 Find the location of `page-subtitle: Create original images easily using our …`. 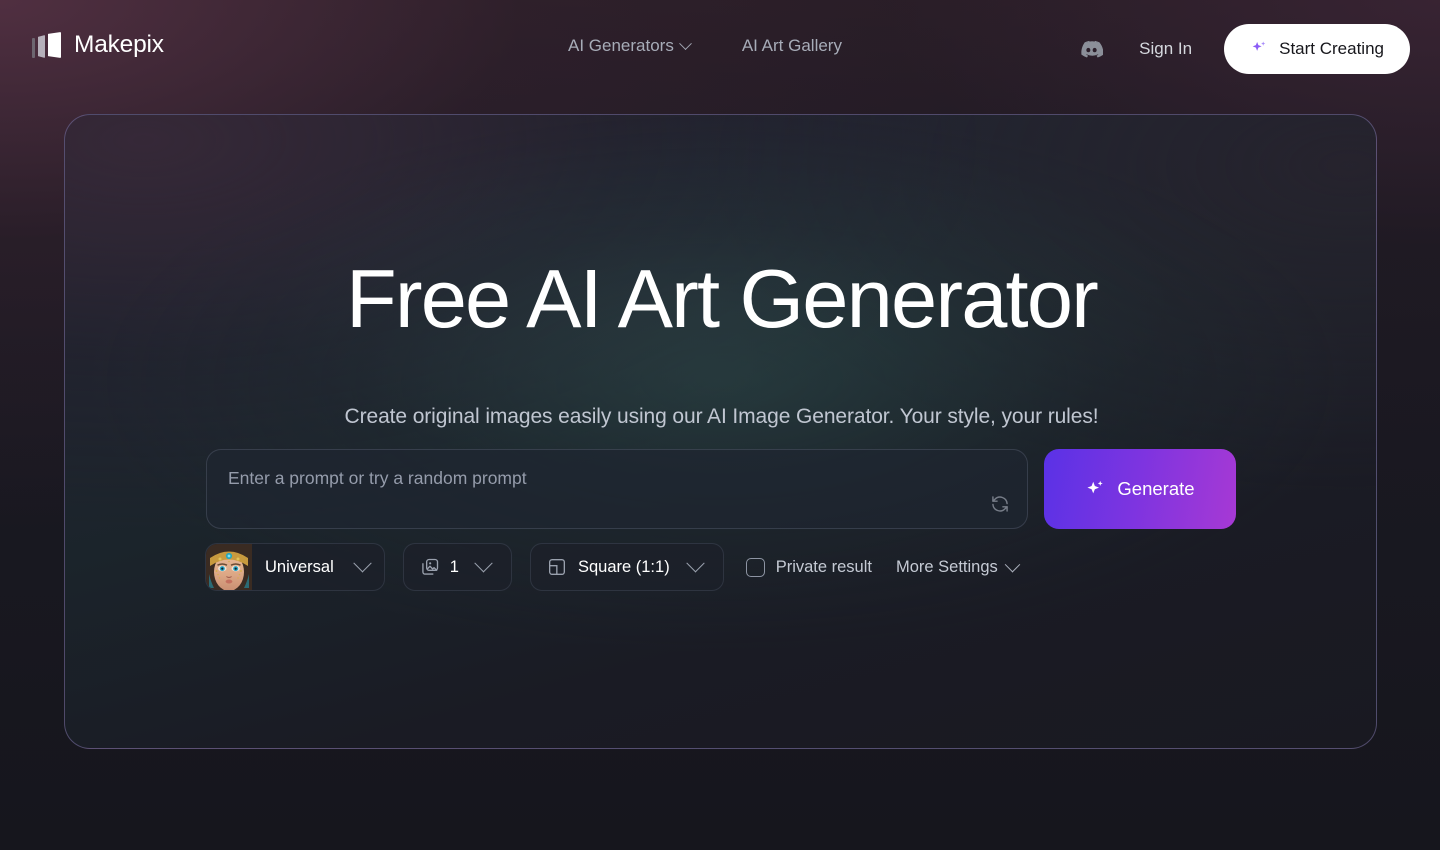

page-subtitle: Create original images easily using our … is located at coordinates (721, 416).